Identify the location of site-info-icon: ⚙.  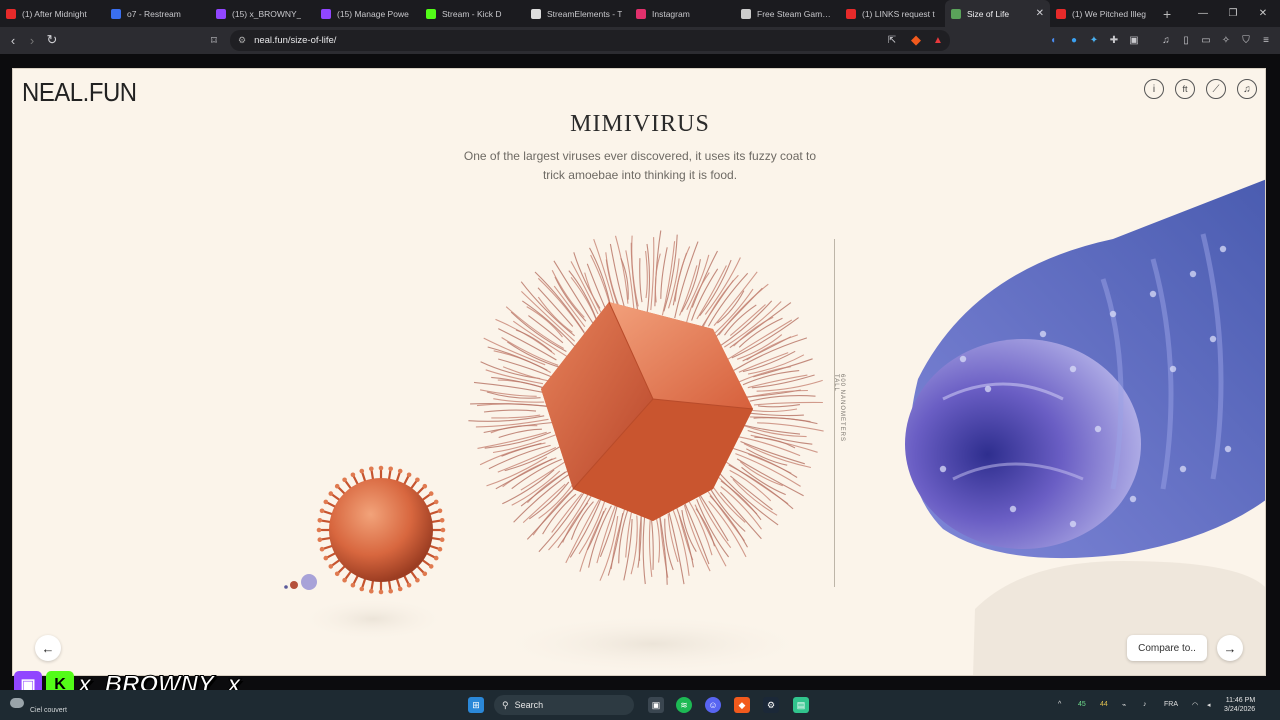
(242, 40).